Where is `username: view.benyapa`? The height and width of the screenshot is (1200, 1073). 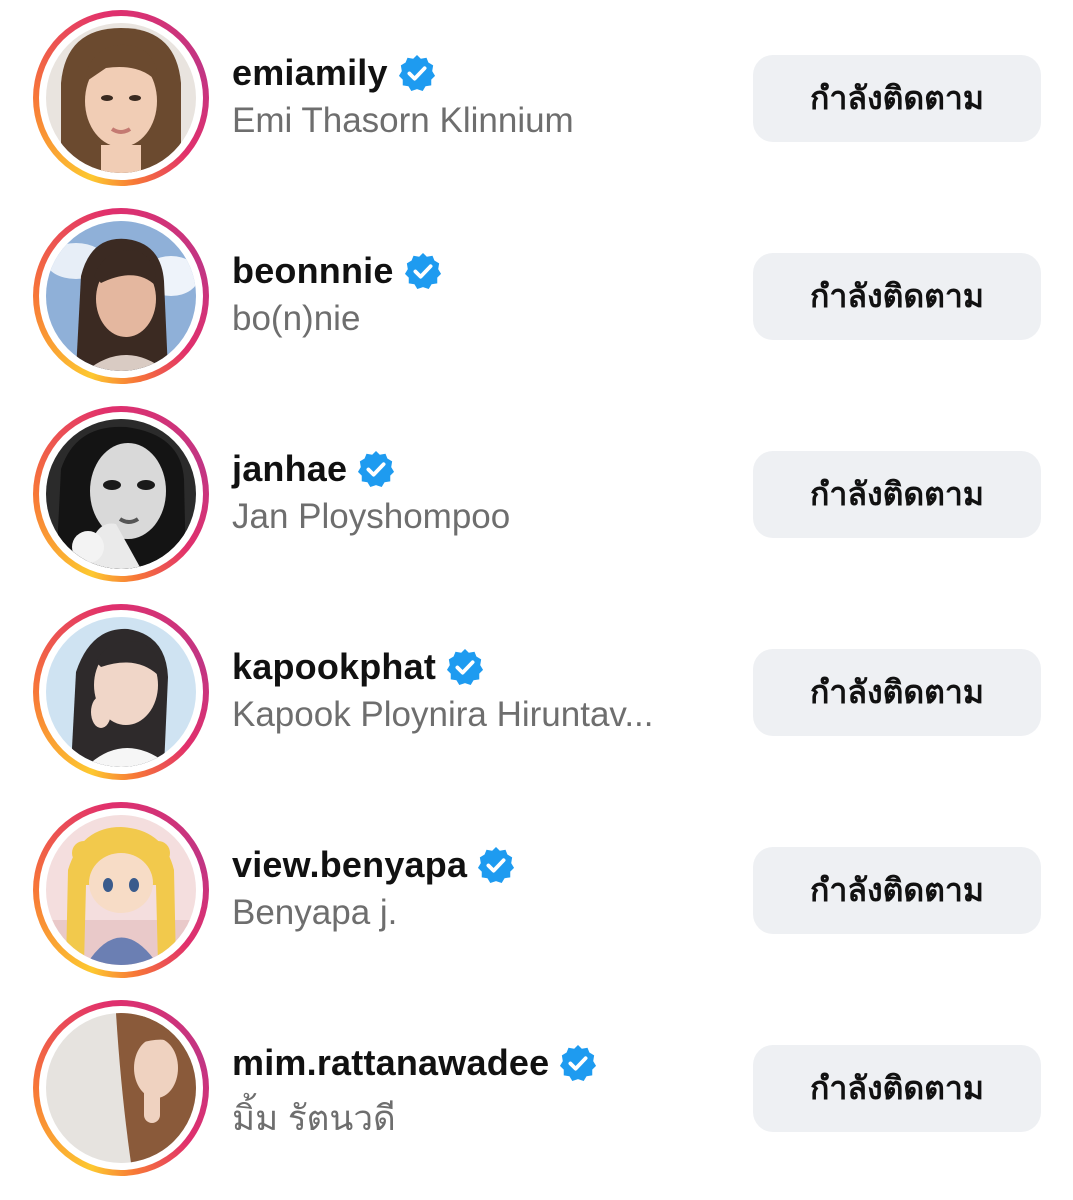 username: view.benyapa is located at coordinates (349, 865).